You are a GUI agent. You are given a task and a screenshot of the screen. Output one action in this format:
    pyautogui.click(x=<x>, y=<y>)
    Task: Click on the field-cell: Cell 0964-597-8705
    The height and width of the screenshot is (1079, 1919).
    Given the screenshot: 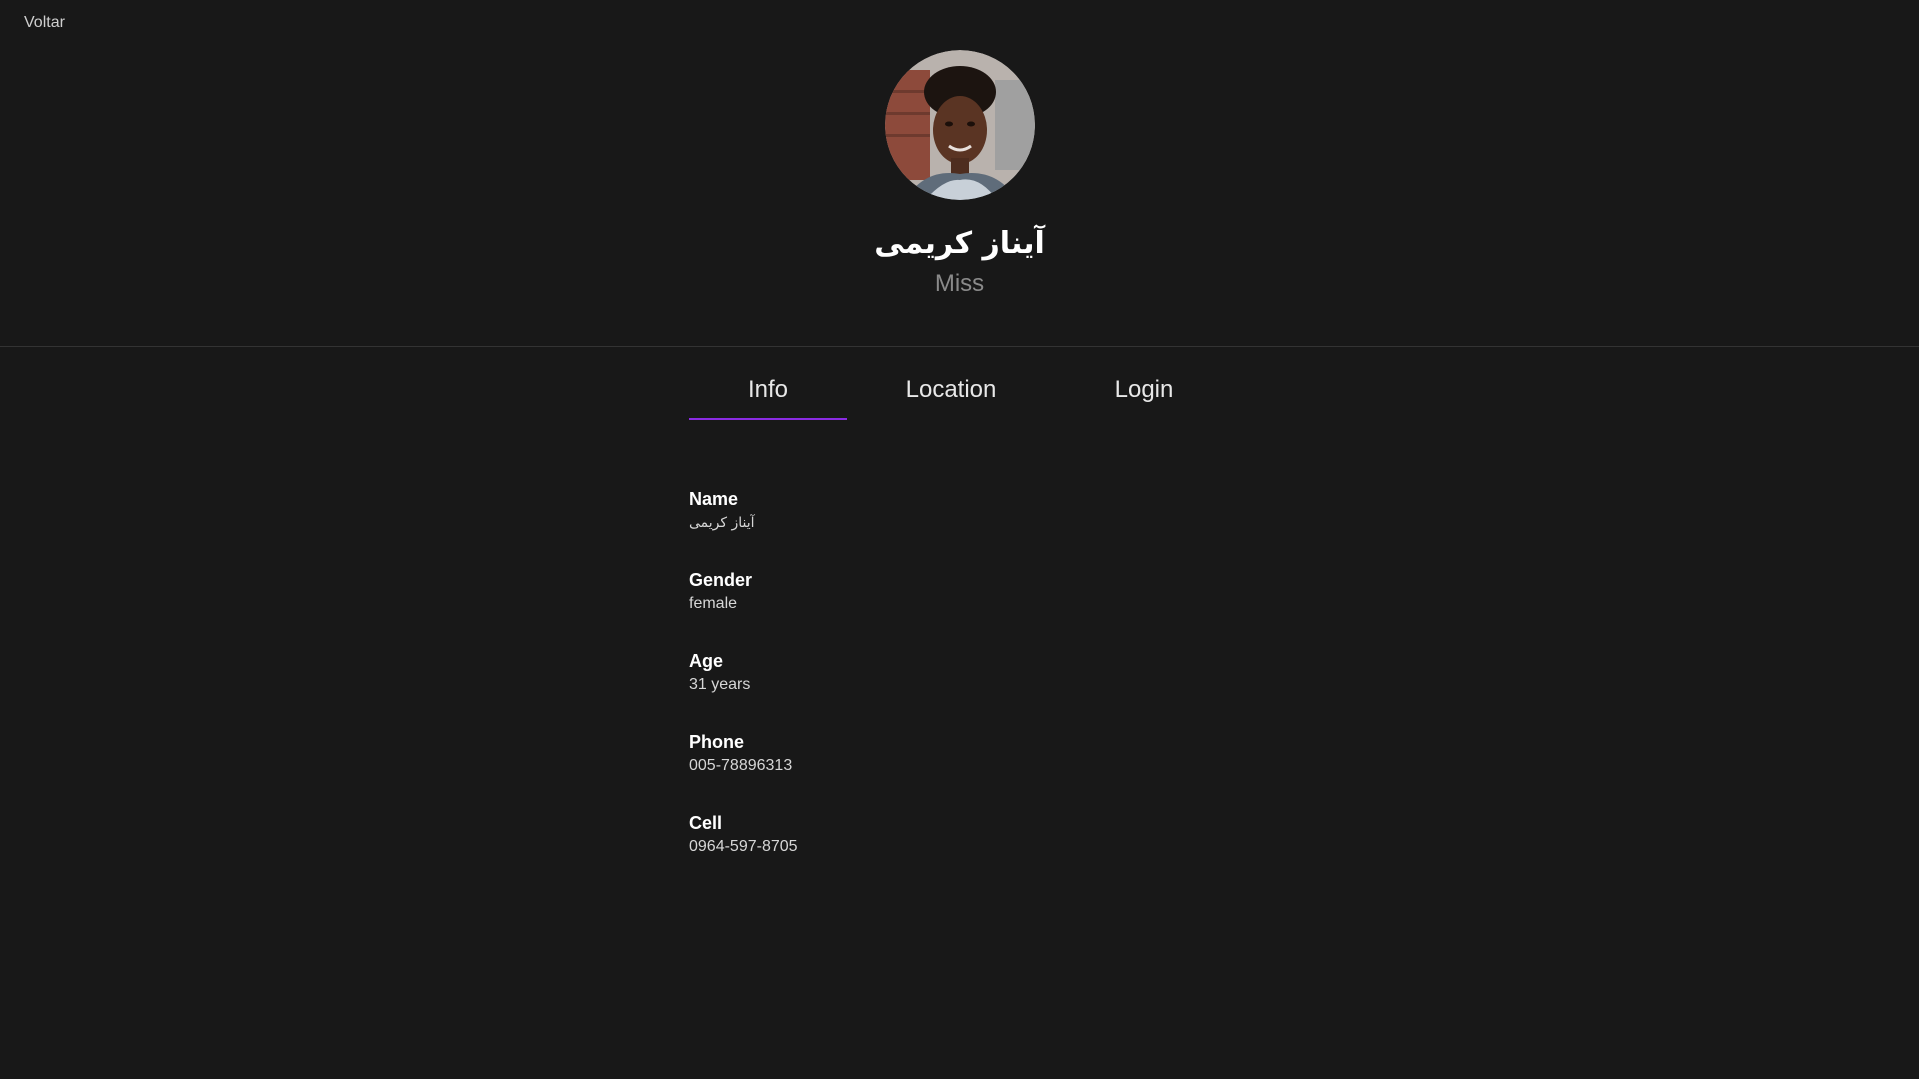 What is the action you would take?
    pyautogui.click(x=743, y=850)
    